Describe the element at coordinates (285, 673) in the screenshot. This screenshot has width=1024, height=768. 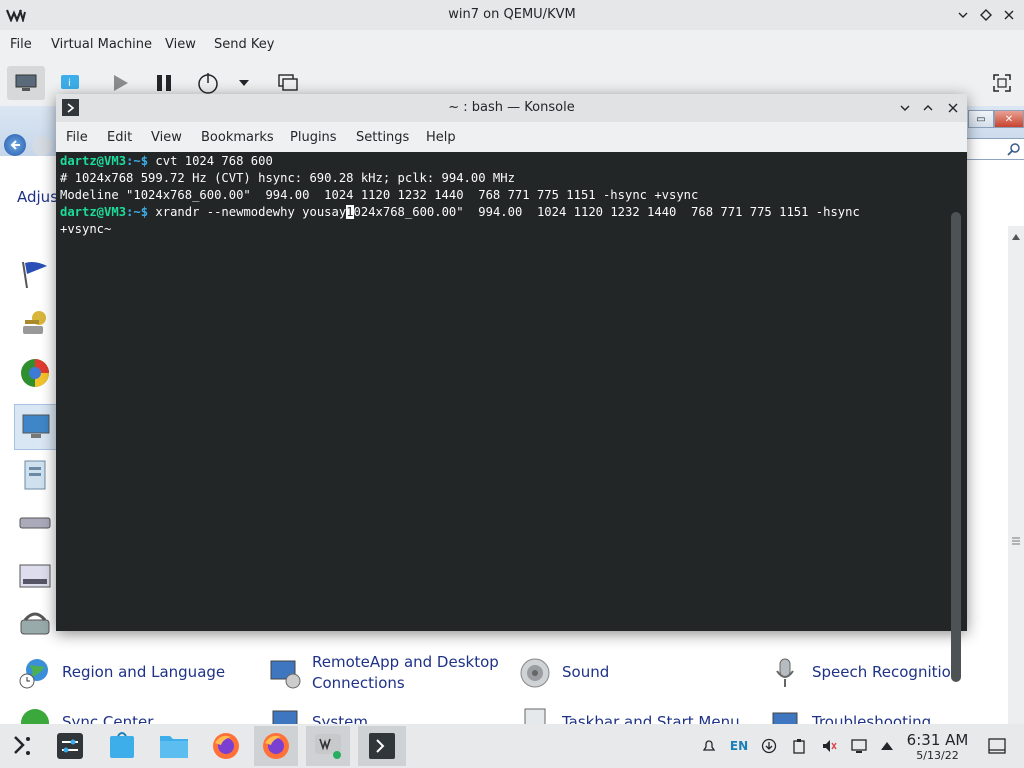
I see `remote-desktop-icon` at that location.